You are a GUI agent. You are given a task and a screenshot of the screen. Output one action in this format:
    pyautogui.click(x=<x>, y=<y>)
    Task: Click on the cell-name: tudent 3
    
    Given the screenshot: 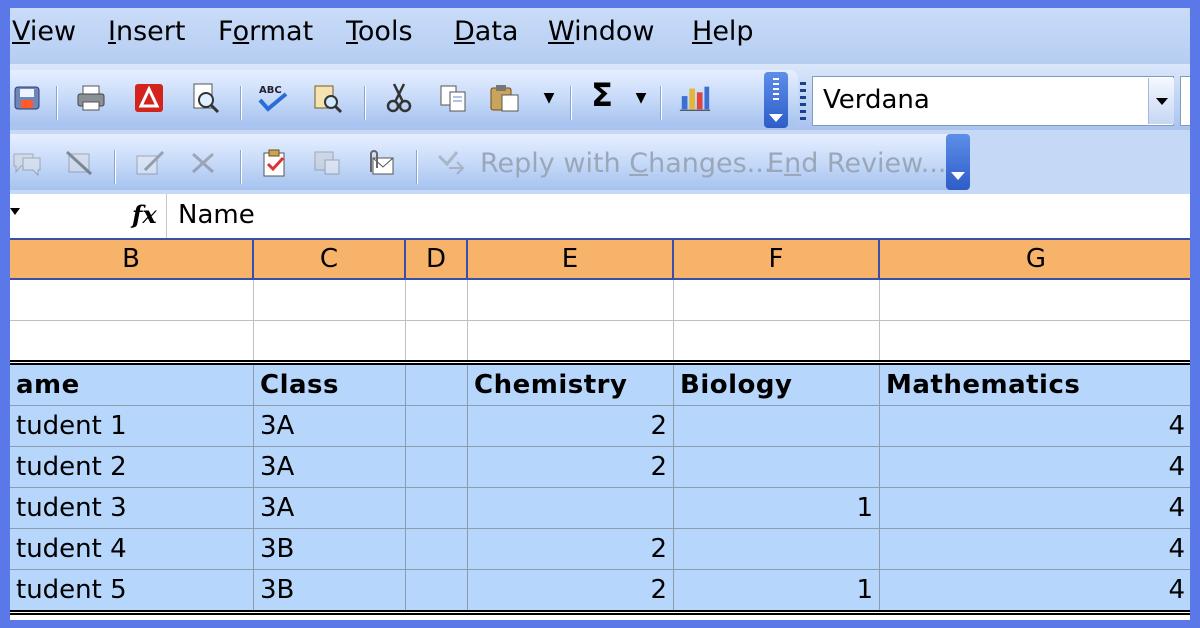 What is the action you would take?
    pyautogui.click(x=132, y=508)
    